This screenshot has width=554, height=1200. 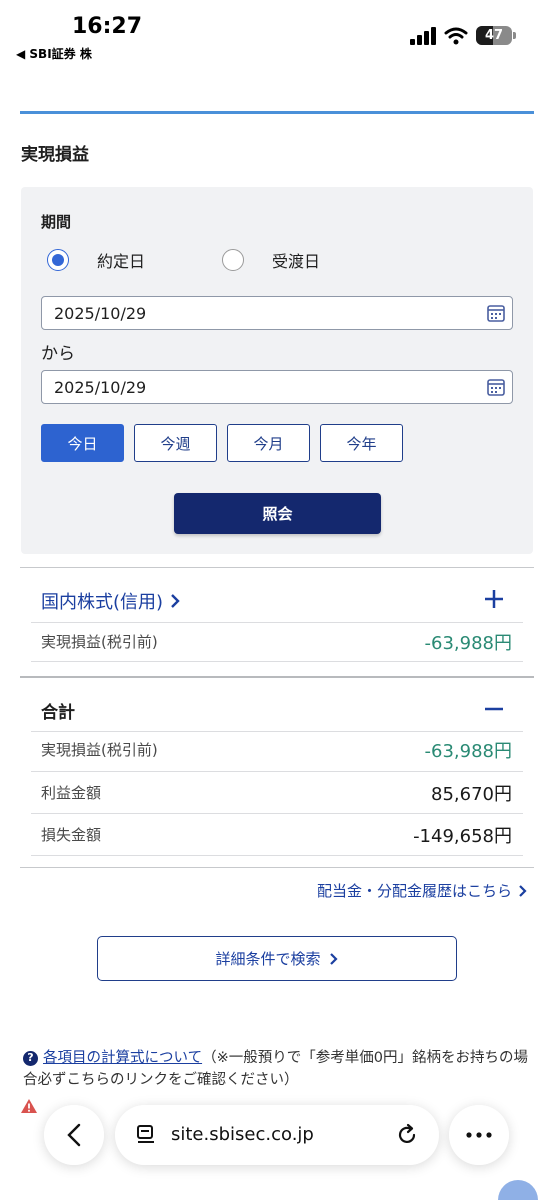 What do you see at coordinates (99, 750) in the screenshot?
I see `total-realized-pl-label: 実現損益(税引前)` at bounding box center [99, 750].